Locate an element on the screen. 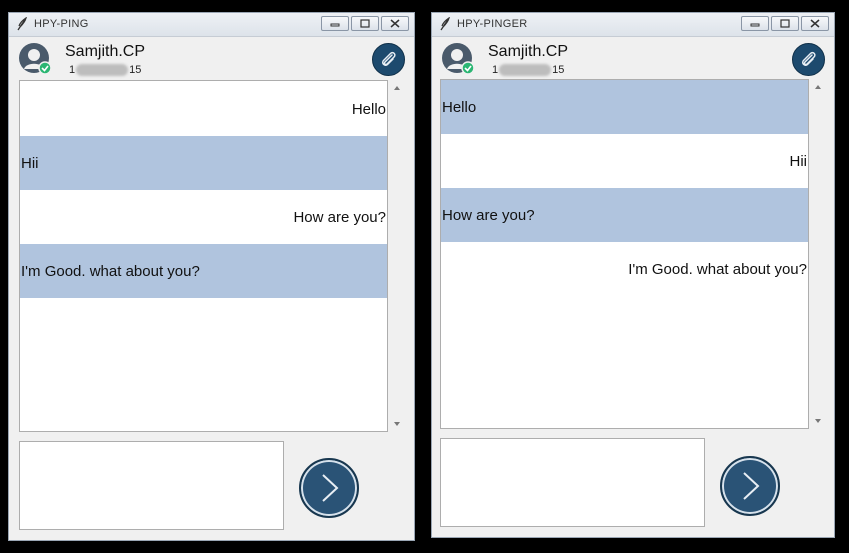 This screenshot has width=849, height=553. window-title: HPY-PINGER is located at coordinates (492, 24).